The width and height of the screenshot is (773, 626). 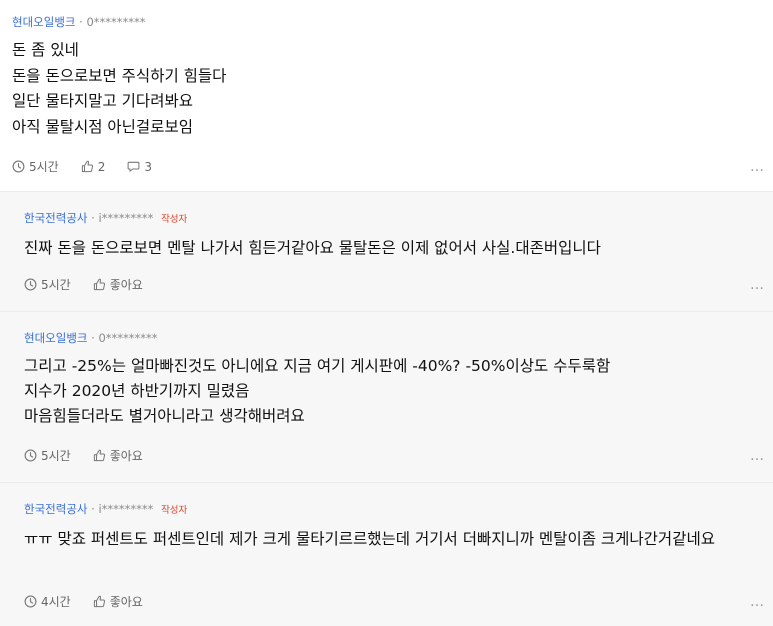 I want to click on comment-line: 돈을 돈으로보면 주식하기 힘들다, so click(x=119, y=75).